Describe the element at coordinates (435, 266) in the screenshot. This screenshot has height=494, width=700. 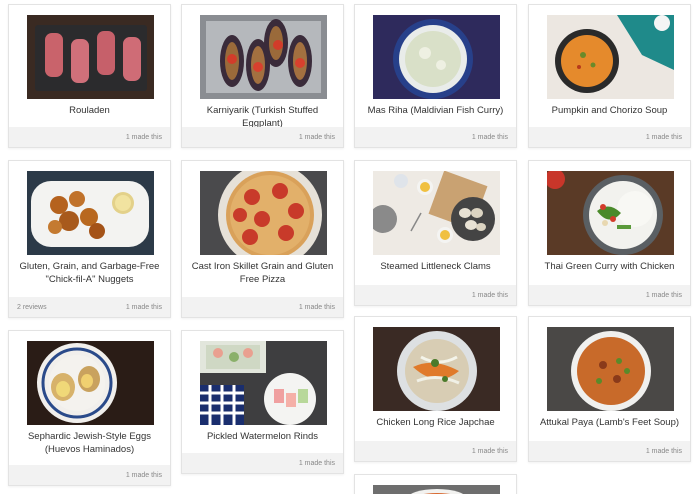
I see `recipe-title: Steamed Littleneck Clams` at that location.